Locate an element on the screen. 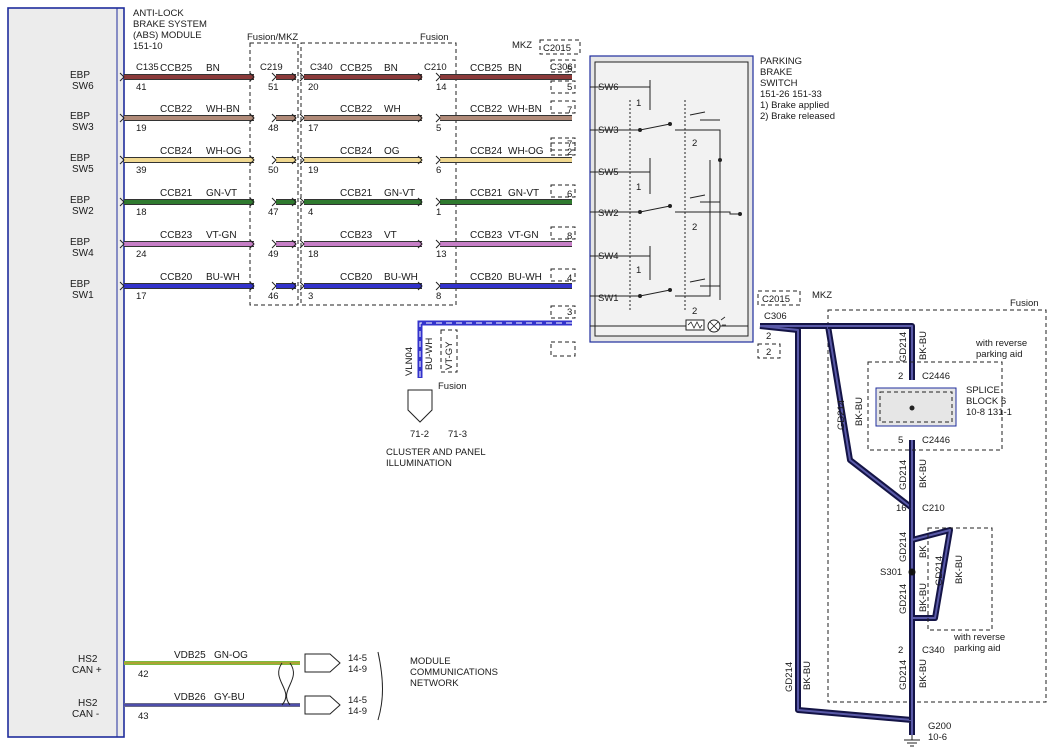  switch-position-label: 2 is located at coordinates (694, 311).